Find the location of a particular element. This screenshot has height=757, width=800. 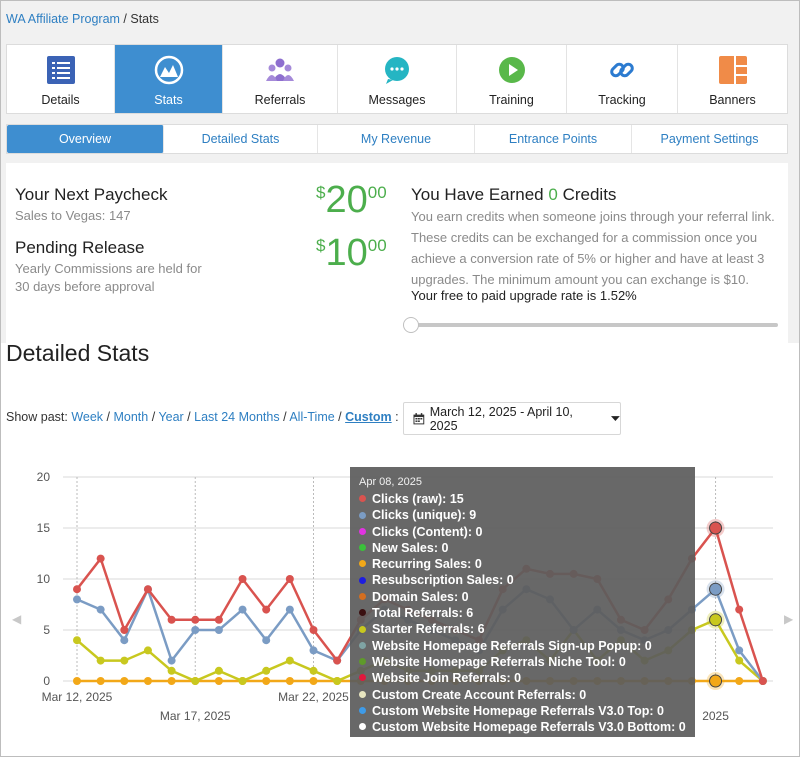

subtab-detailed-stats: Detailed Stats is located at coordinates (241, 139).